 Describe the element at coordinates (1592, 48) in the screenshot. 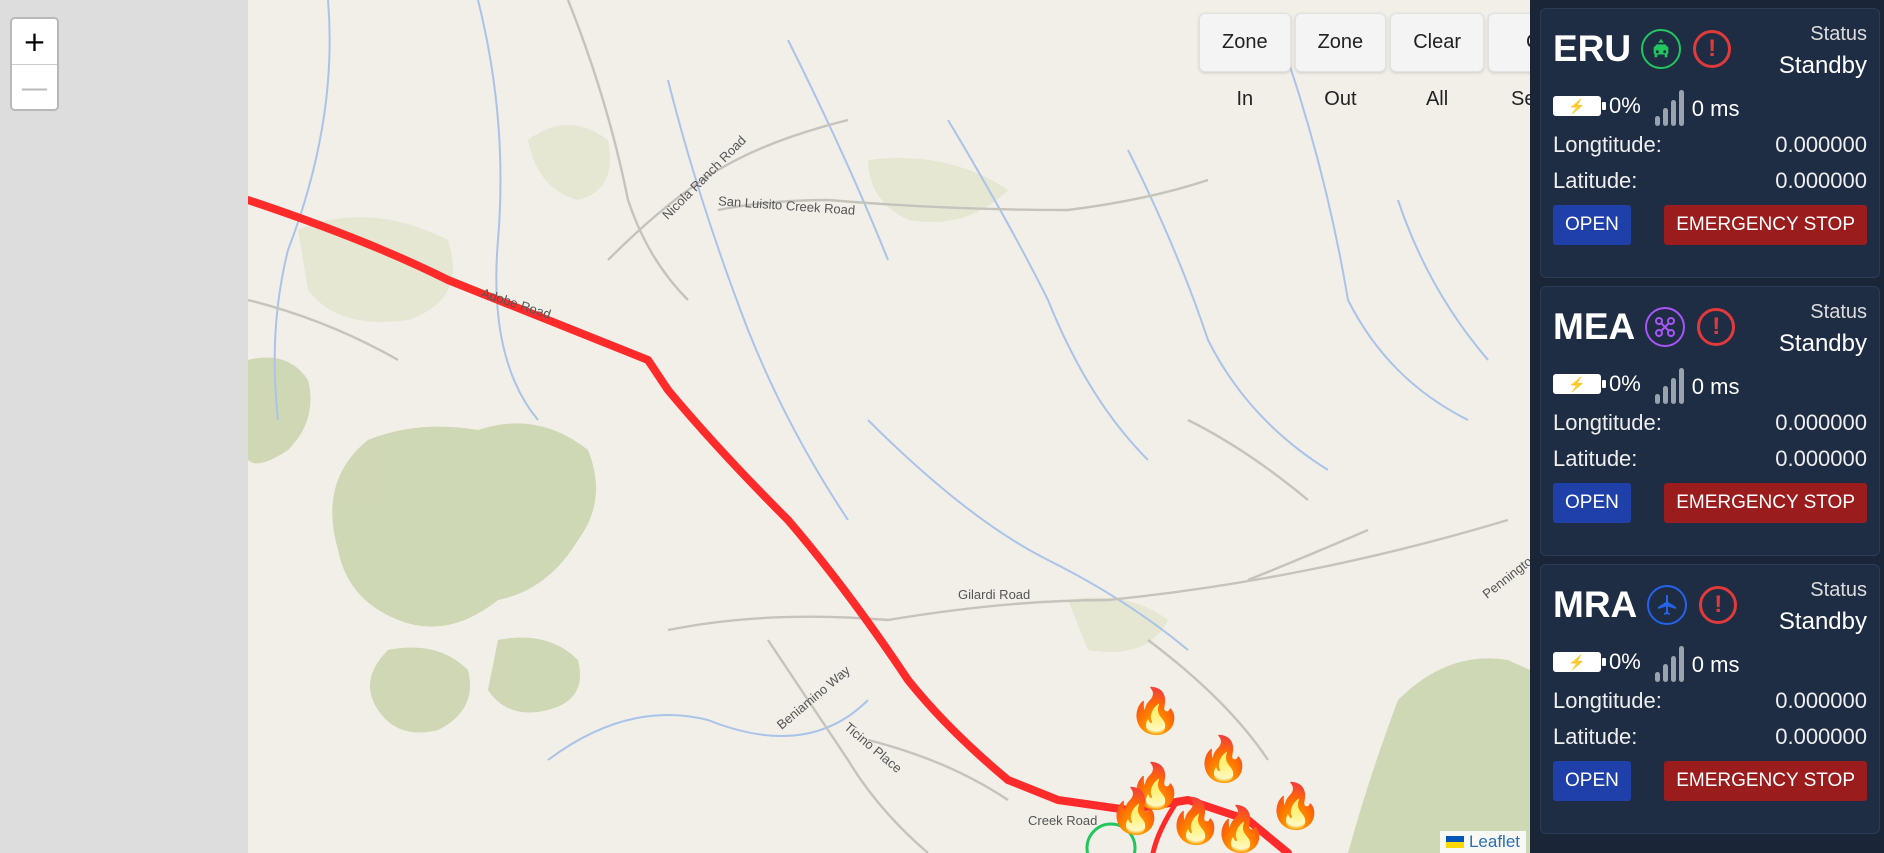

I see `unit-name: ERU` at that location.